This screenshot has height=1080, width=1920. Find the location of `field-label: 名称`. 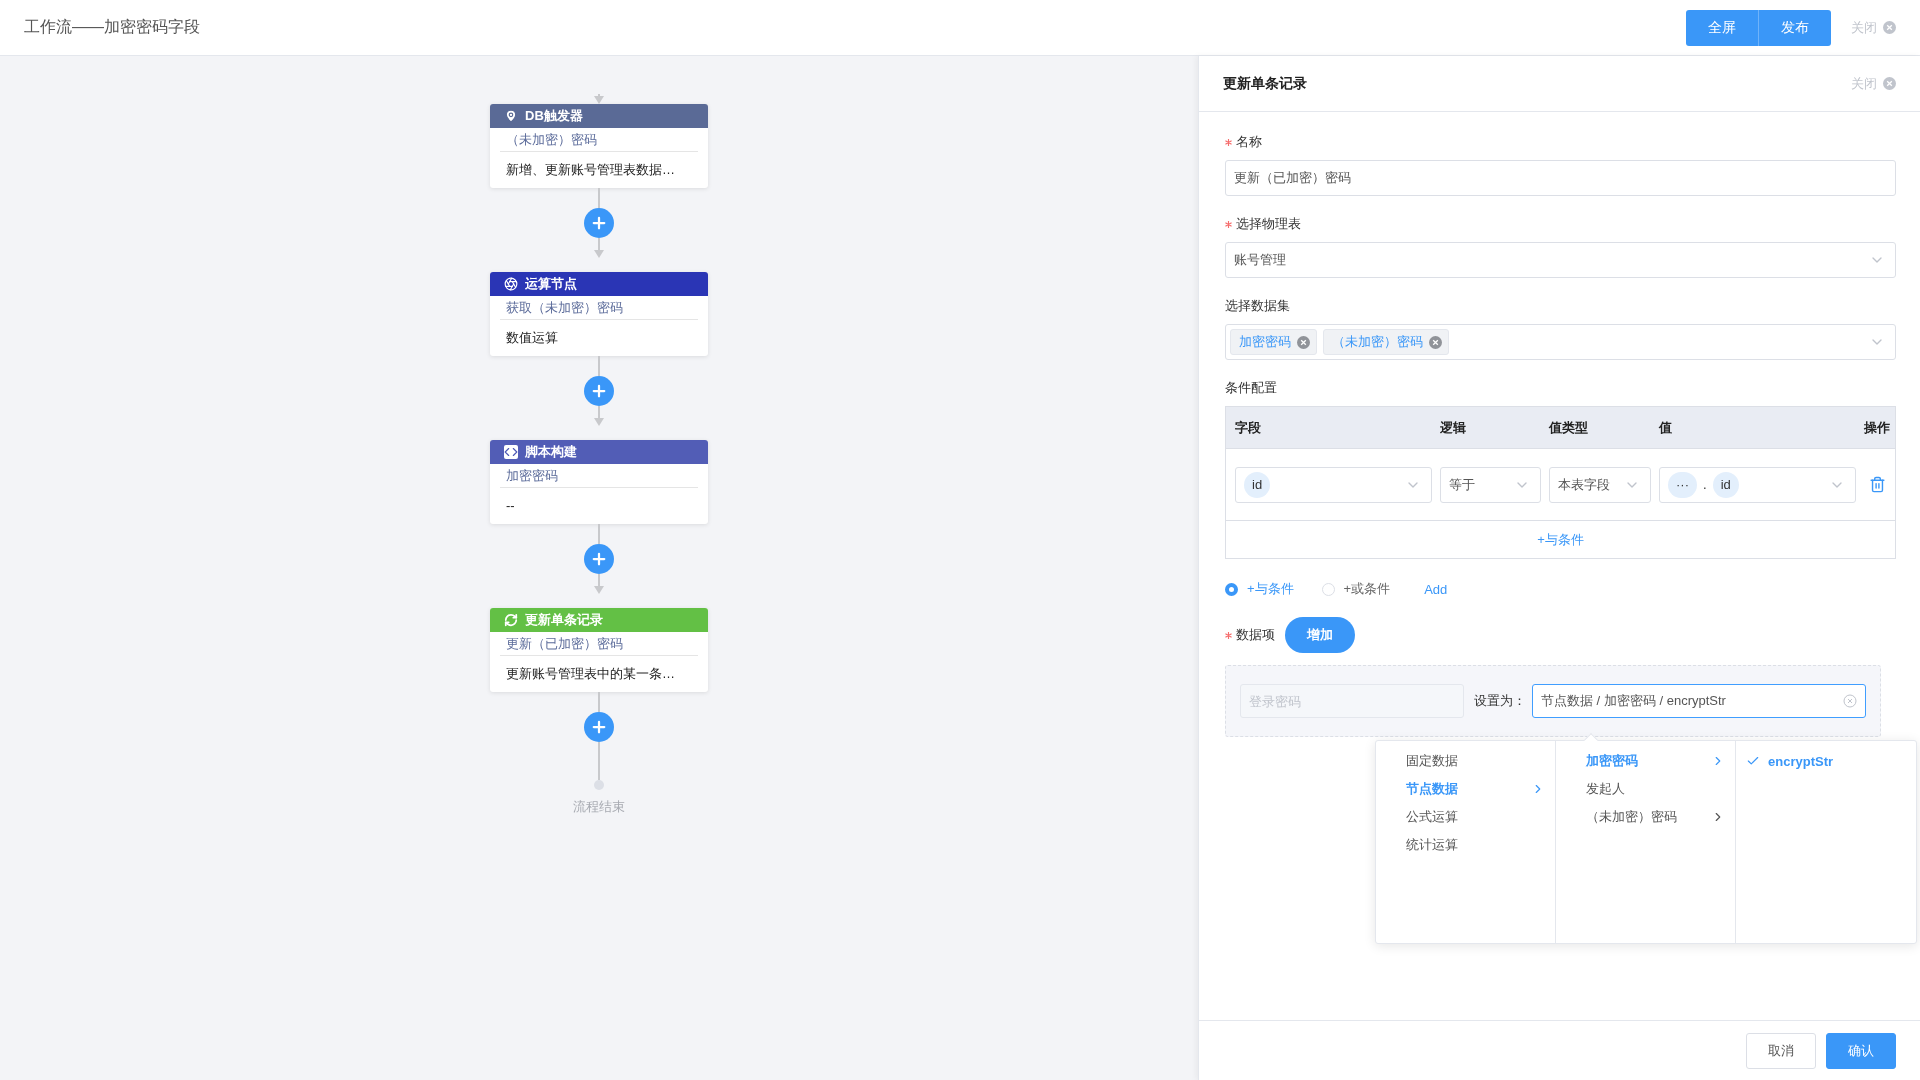

field-label: 名称 is located at coordinates (1249, 142).